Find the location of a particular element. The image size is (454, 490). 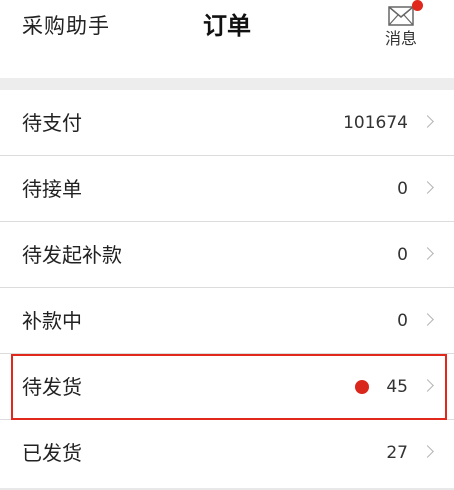

messages-button: 消息 is located at coordinates (403, 27).